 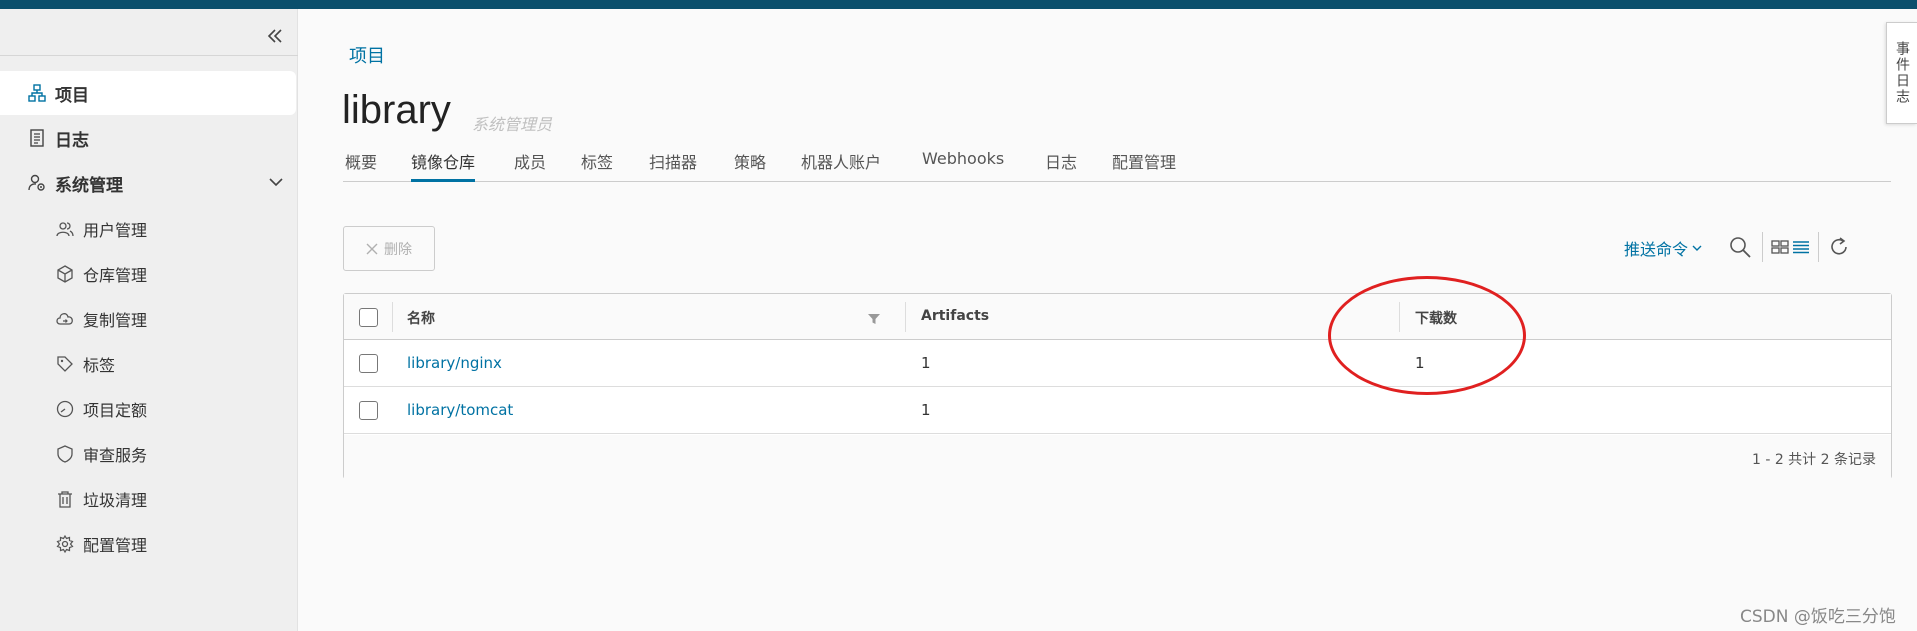 I want to click on sidebar-item-projects: 项目, so click(x=148, y=93).